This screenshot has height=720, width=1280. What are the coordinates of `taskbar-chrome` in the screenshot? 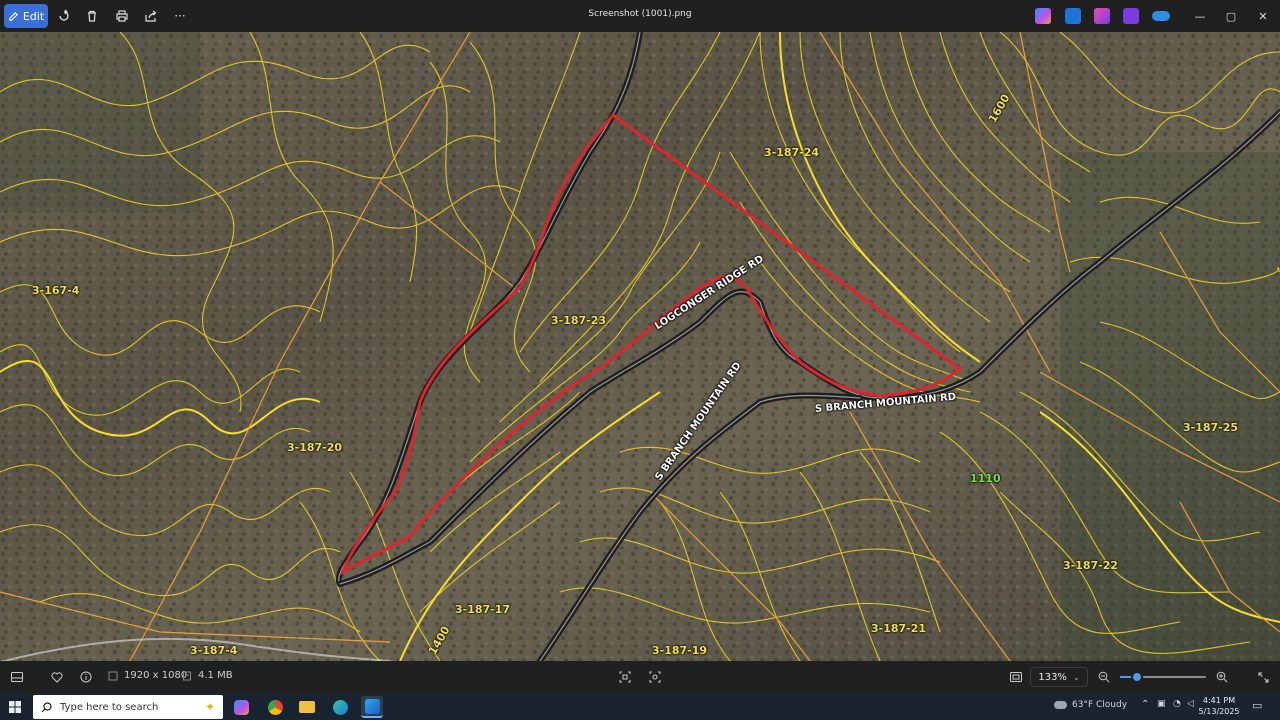 It's located at (275, 707).